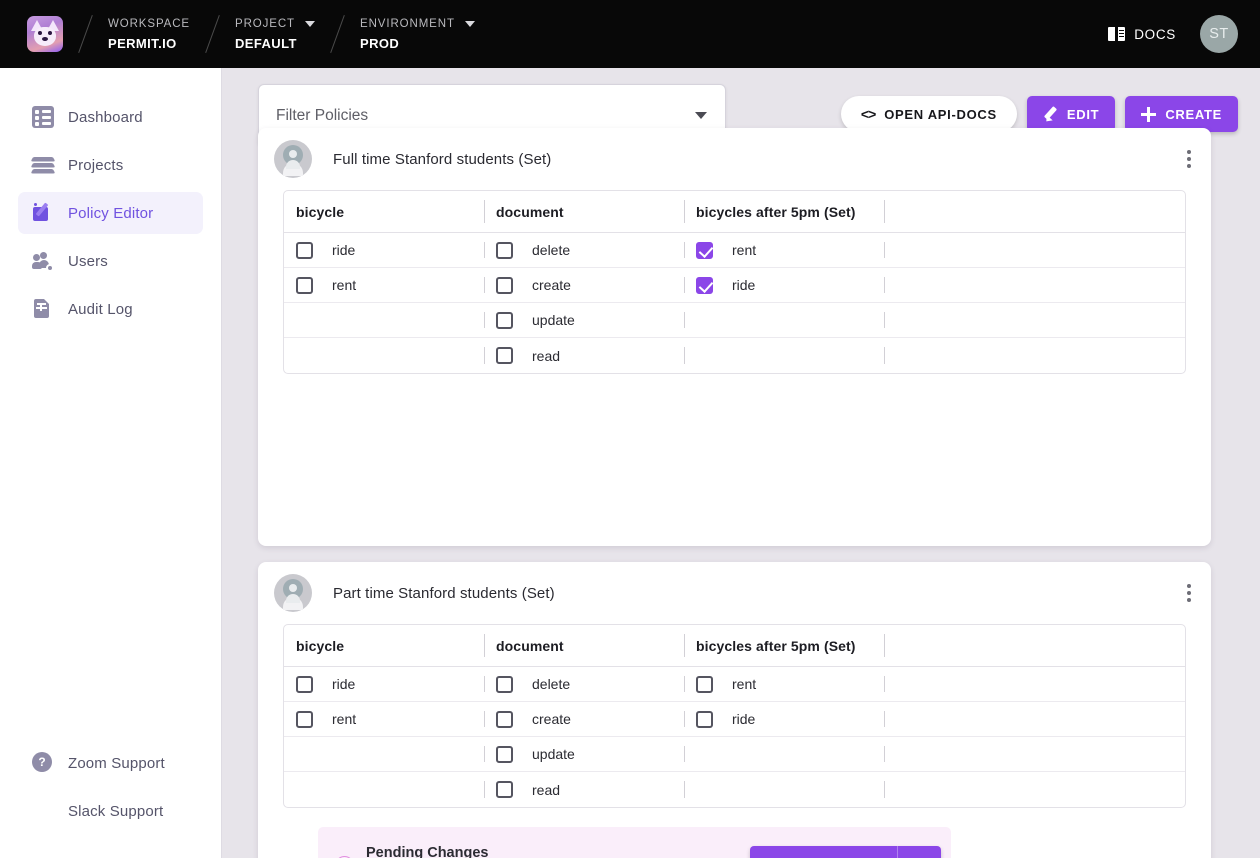 The height and width of the screenshot is (858, 1260). What do you see at coordinates (551, 684) in the screenshot?
I see `permission-label: delete` at bounding box center [551, 684].